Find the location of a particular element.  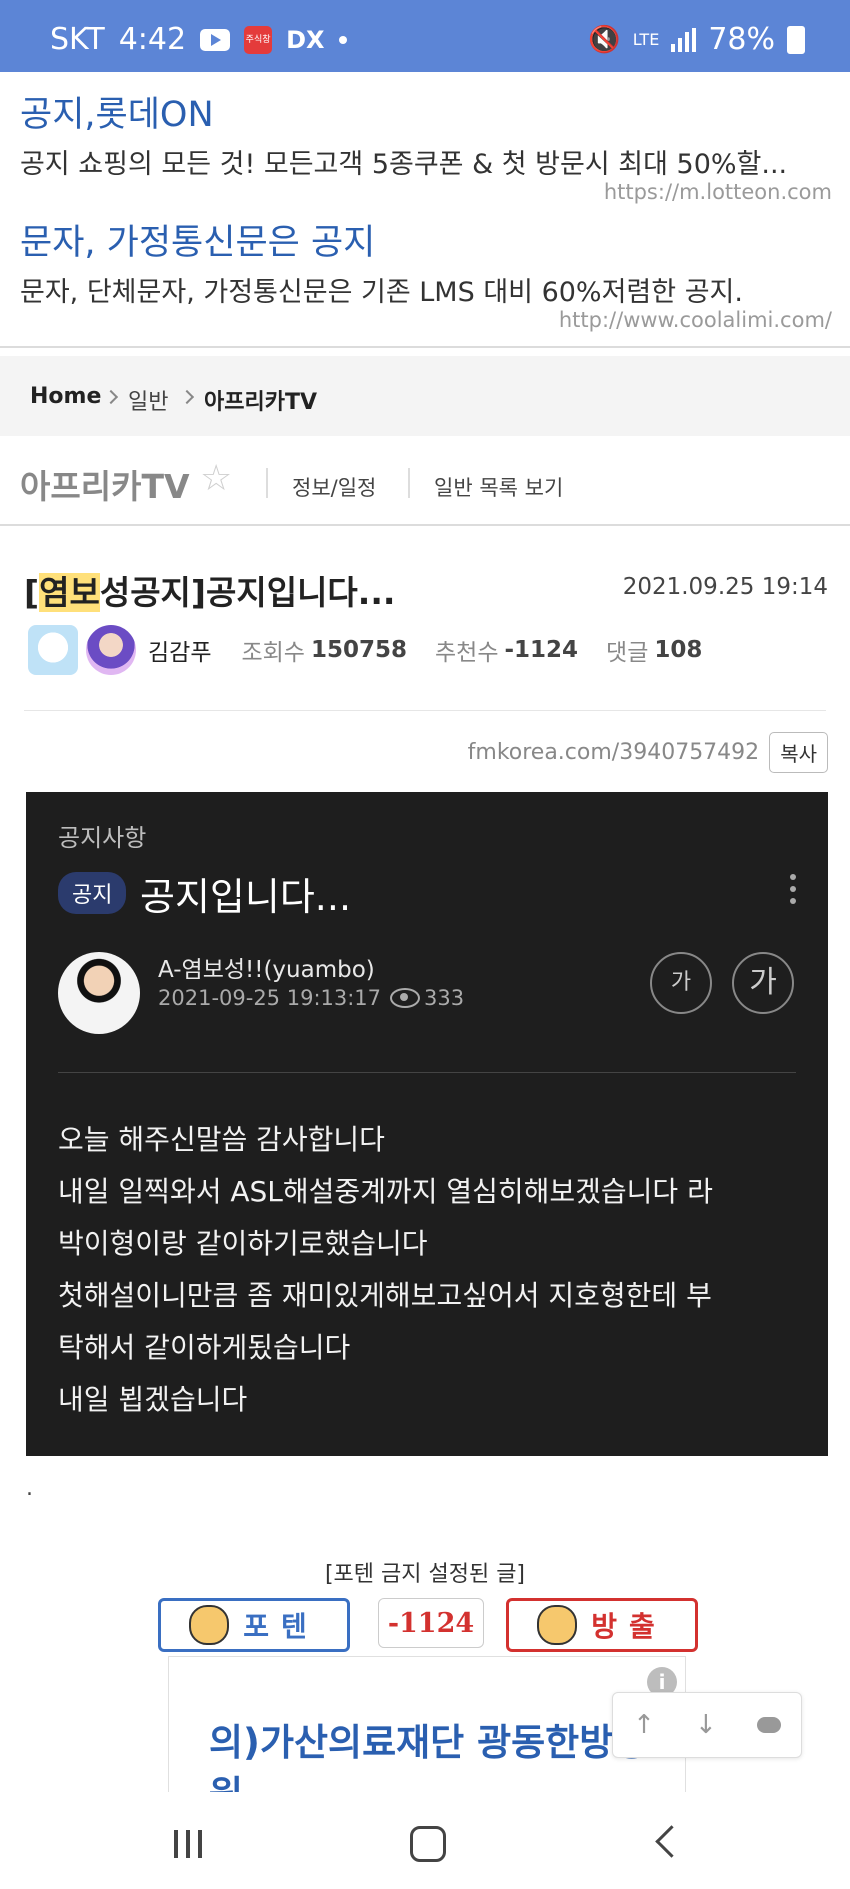

back-icon is located at coordinates (671, 1841).